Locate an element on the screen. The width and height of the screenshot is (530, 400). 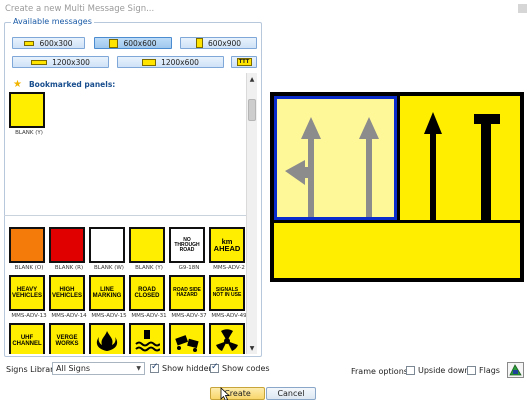
panel-bottom is located at coordinates (397, 250).